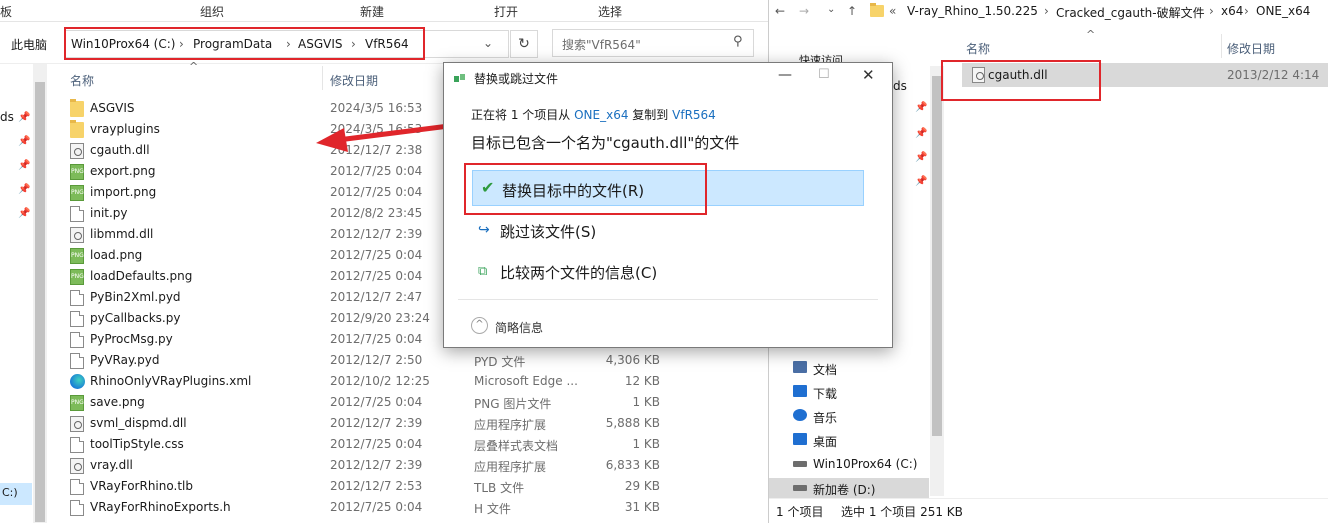  I want to click on forward-arrow-icon: →, so click(804, 11).